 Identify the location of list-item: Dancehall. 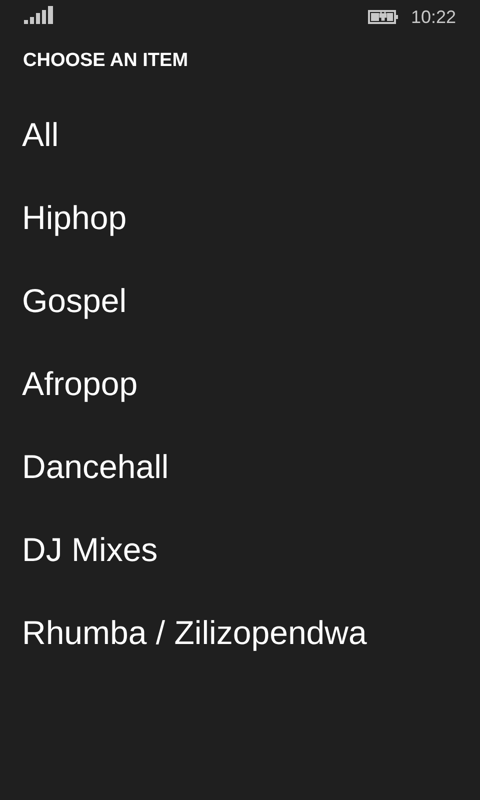
(240, 468).